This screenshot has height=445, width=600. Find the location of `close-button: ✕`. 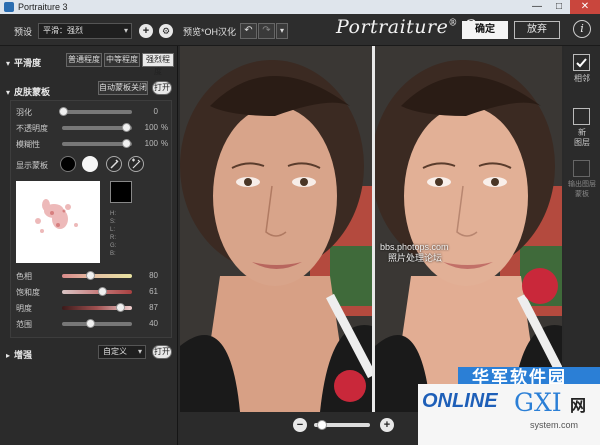

close-button: ✕ is located at coordinates (585, 7).